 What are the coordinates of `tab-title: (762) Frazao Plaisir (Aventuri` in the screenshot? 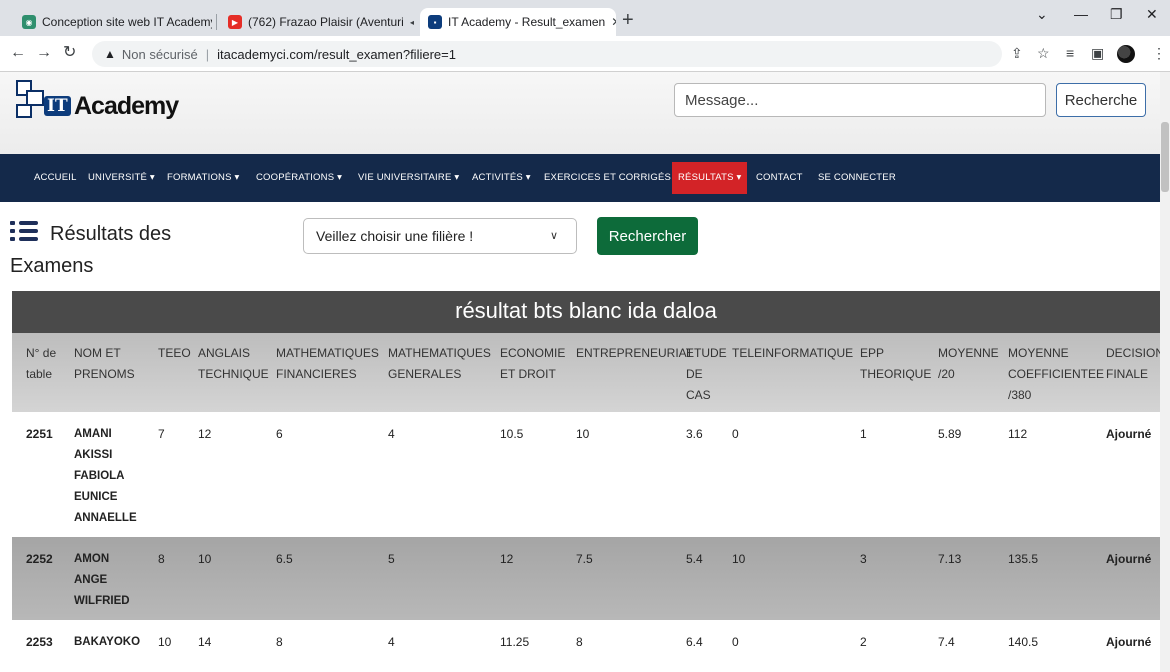 It's located at (326, 22).